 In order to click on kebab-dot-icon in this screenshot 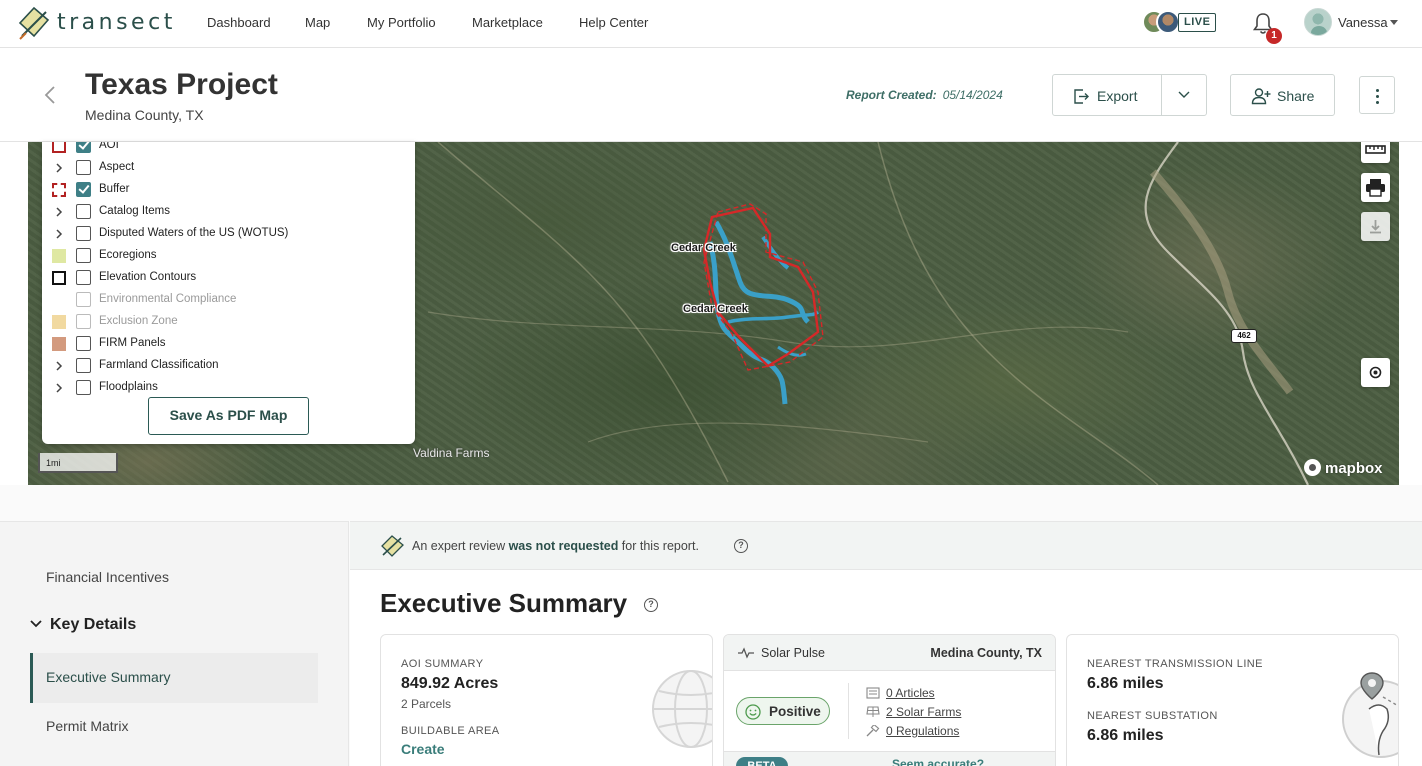, I will do `click(1377, 90)`.